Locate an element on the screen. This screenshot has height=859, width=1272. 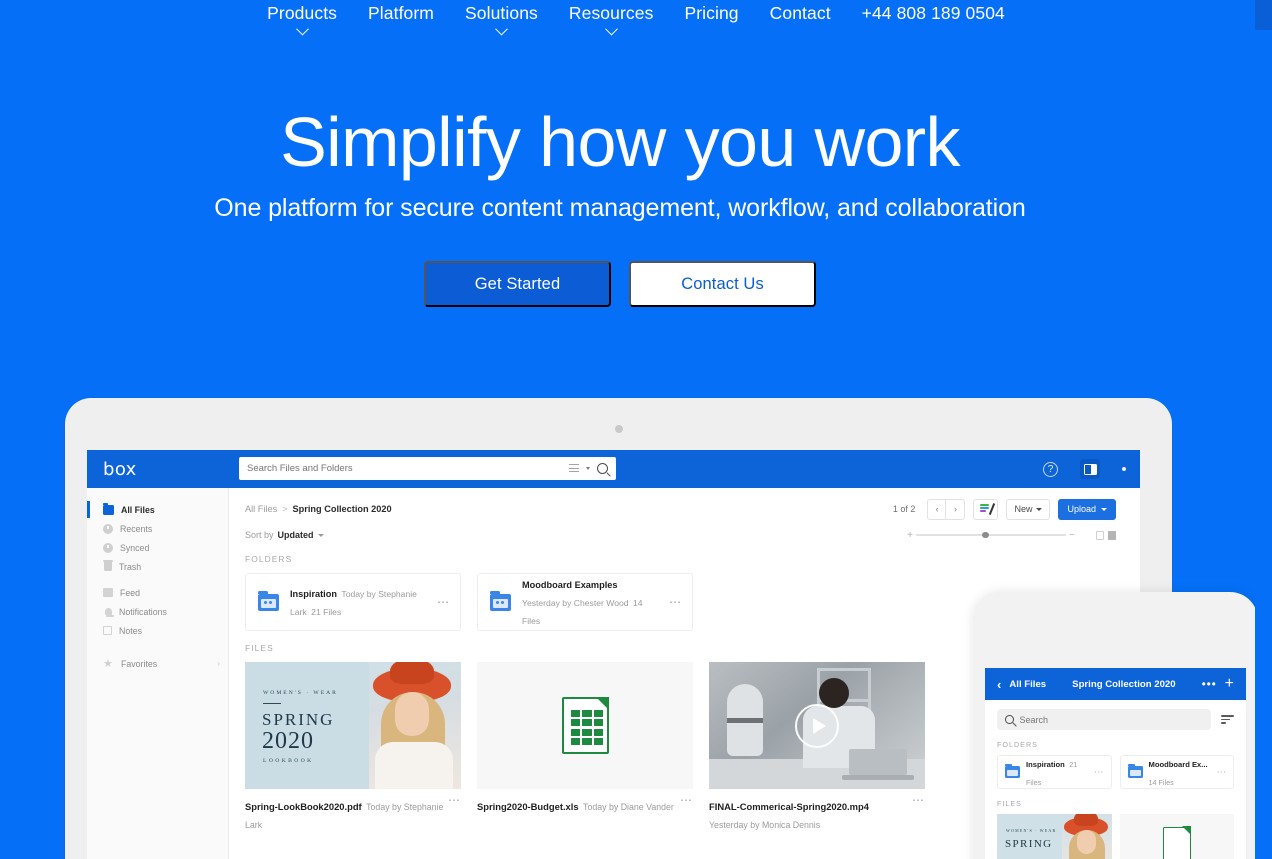
scrollbar-thumb is located at coordinates (1263, 15).